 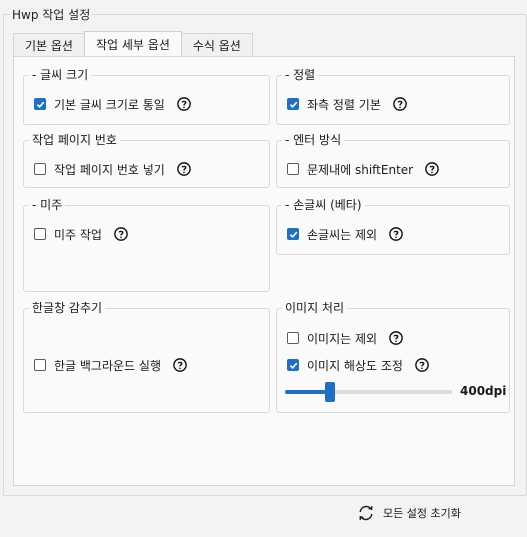 I want to click on option-label: 작업 페이지 번호 넣기, so click(x=109, y=169).